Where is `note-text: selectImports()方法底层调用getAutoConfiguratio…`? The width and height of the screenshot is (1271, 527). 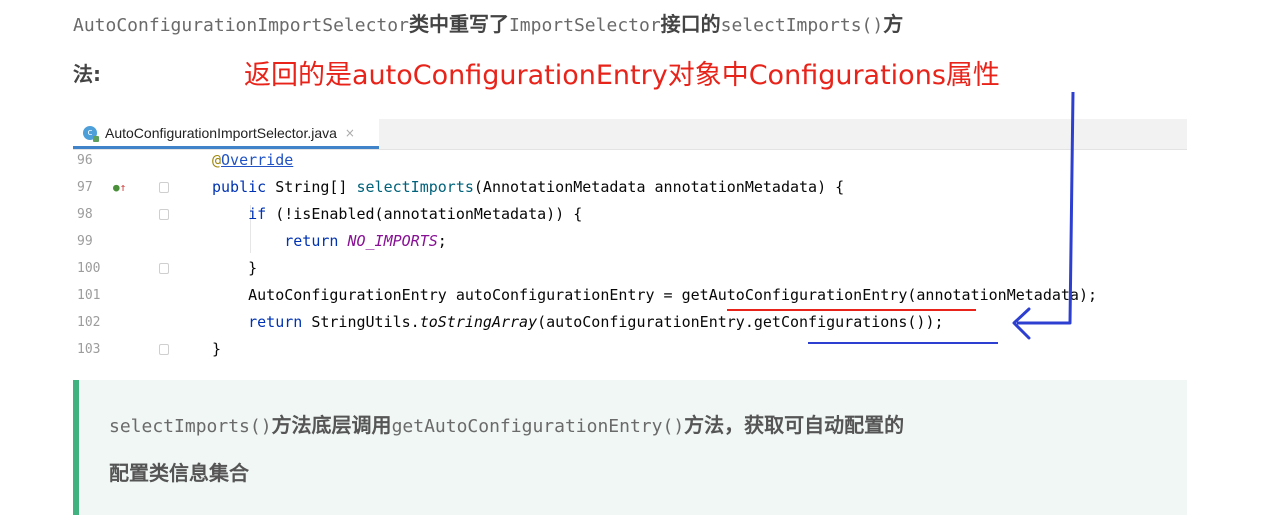 note-text: selectImports()方法底层调用getAutoConfiguratio… is located at coordinates (639, 449).